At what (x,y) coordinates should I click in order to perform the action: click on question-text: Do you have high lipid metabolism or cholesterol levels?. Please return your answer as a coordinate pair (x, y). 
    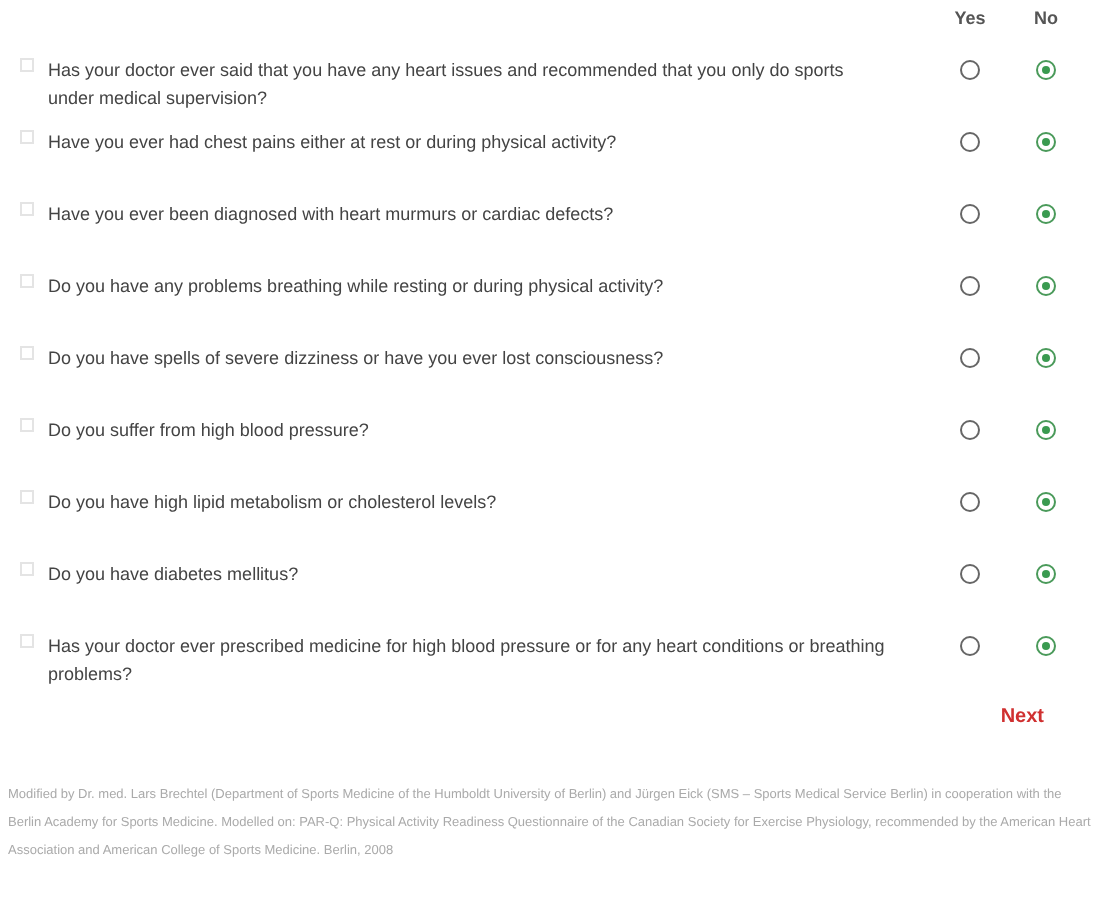
    Looking at the image, I should click on (273, 503).